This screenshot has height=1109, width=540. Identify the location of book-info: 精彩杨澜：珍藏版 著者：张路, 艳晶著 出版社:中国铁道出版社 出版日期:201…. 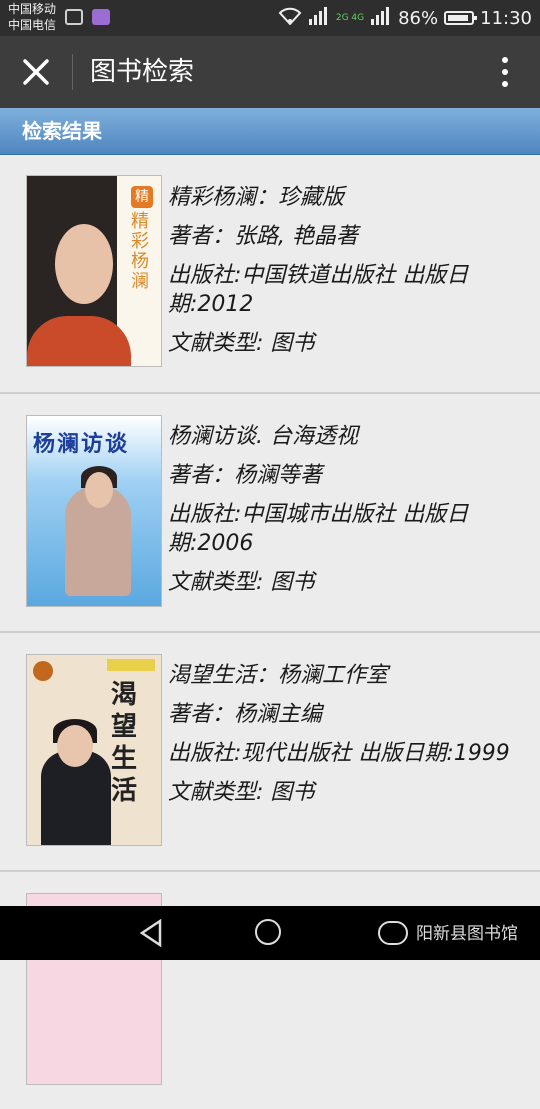
(349, 275).